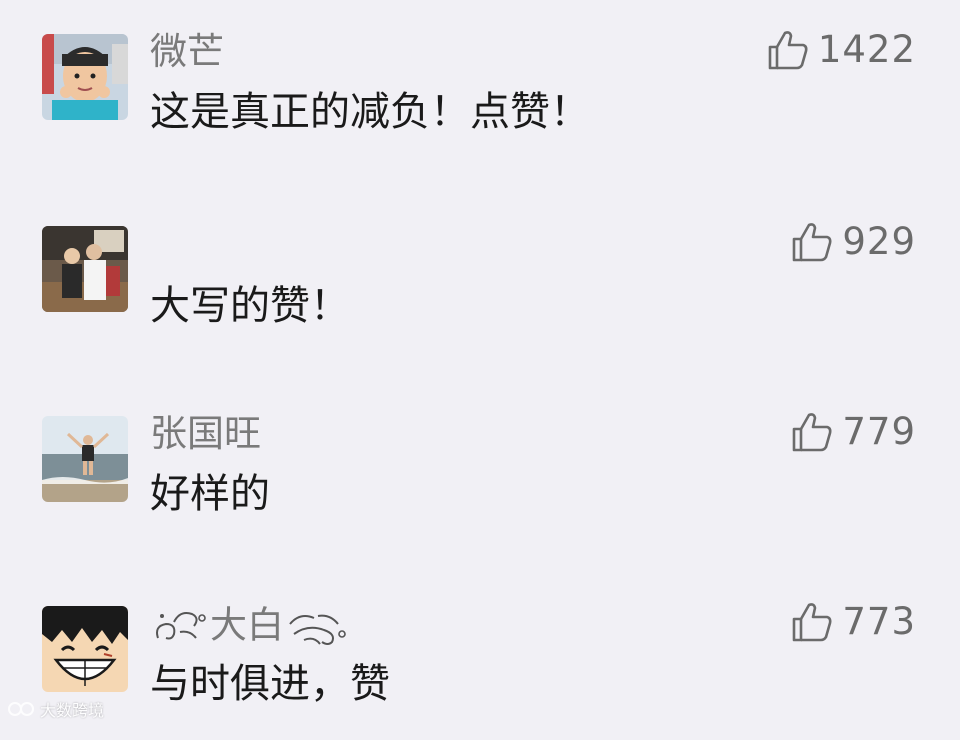 Image resolution: width=960 pixels, height=740 pixels. Describe the element at coordinates (72, 710) in the screenshot. I see `watermark-text: 大数跨境` at that location.